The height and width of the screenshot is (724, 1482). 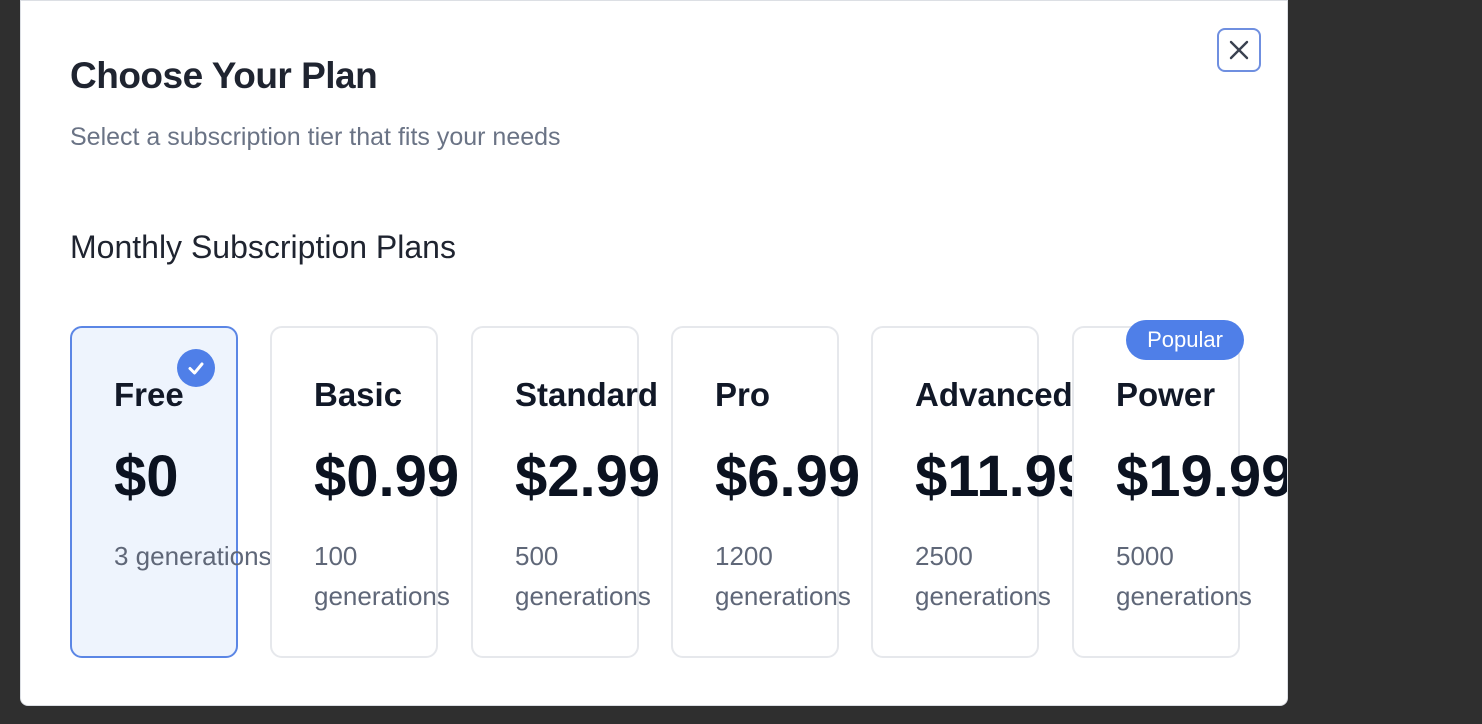 I want to click on plan-price: $2.99, so click(x=588, y=476).